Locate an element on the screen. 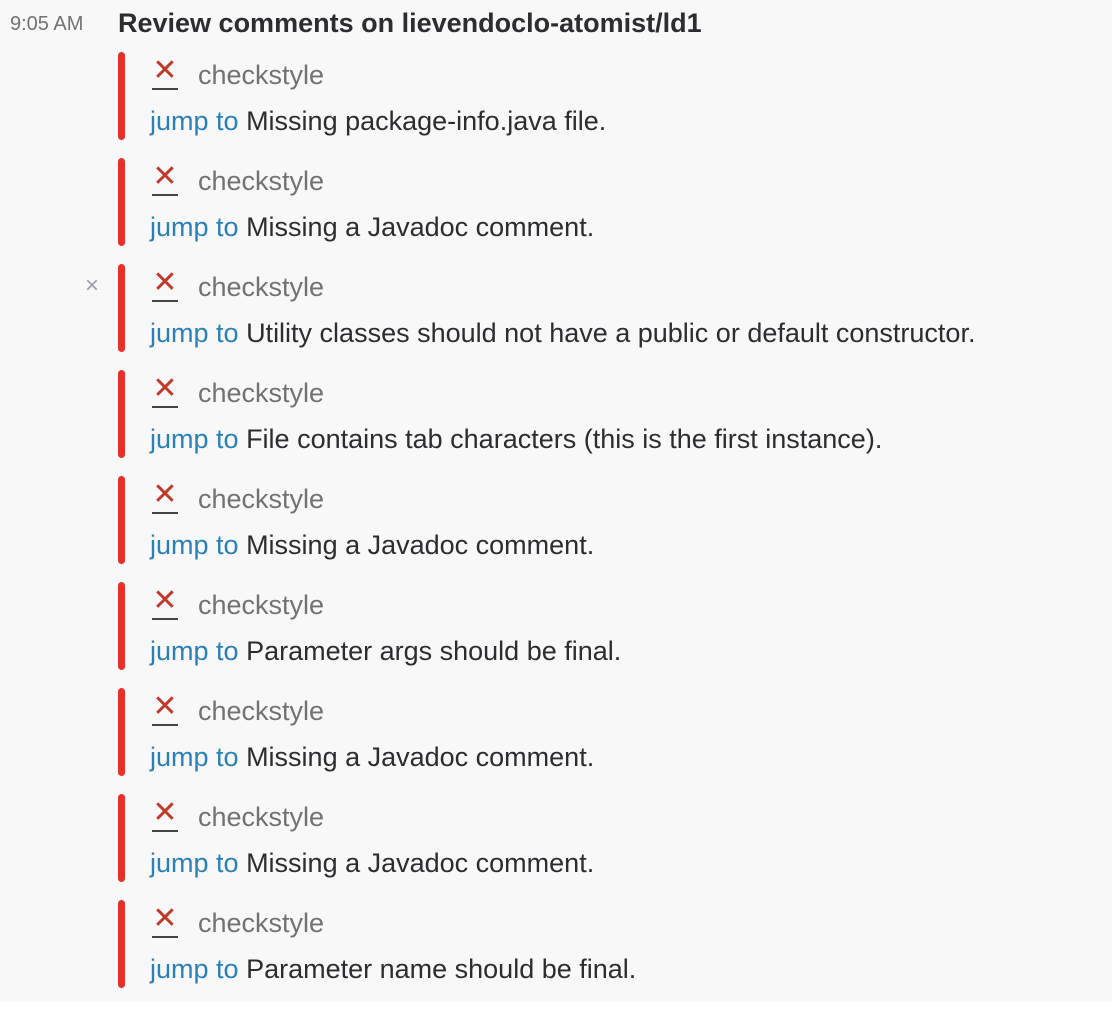 This screenshot has width=1112, height=1018. attachment-text: jump to Parameter name should be final. is located at coordinates (393, 969).